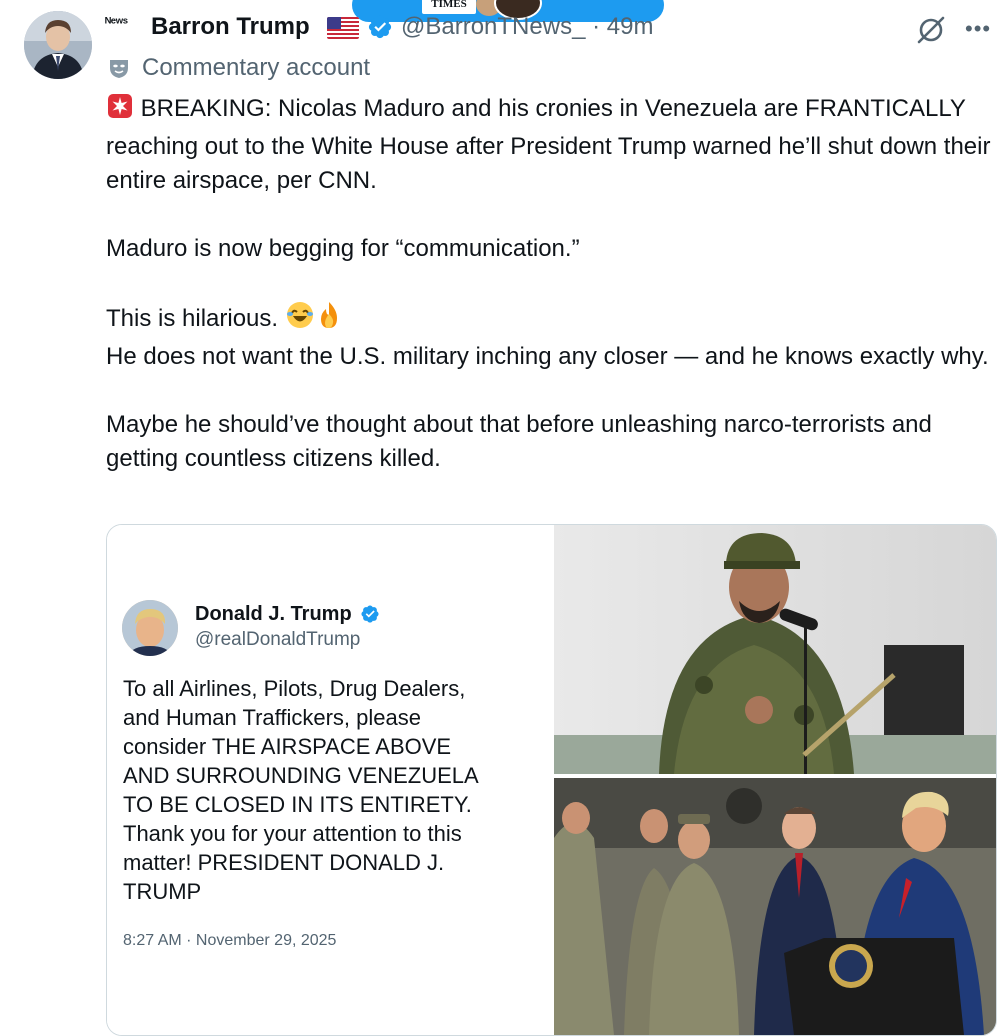 The width and height of the screenshot is (1002, 1036). Describe the element at coordinates (978, 29) in the screenshot. I see `more-icon: •••` at that location.